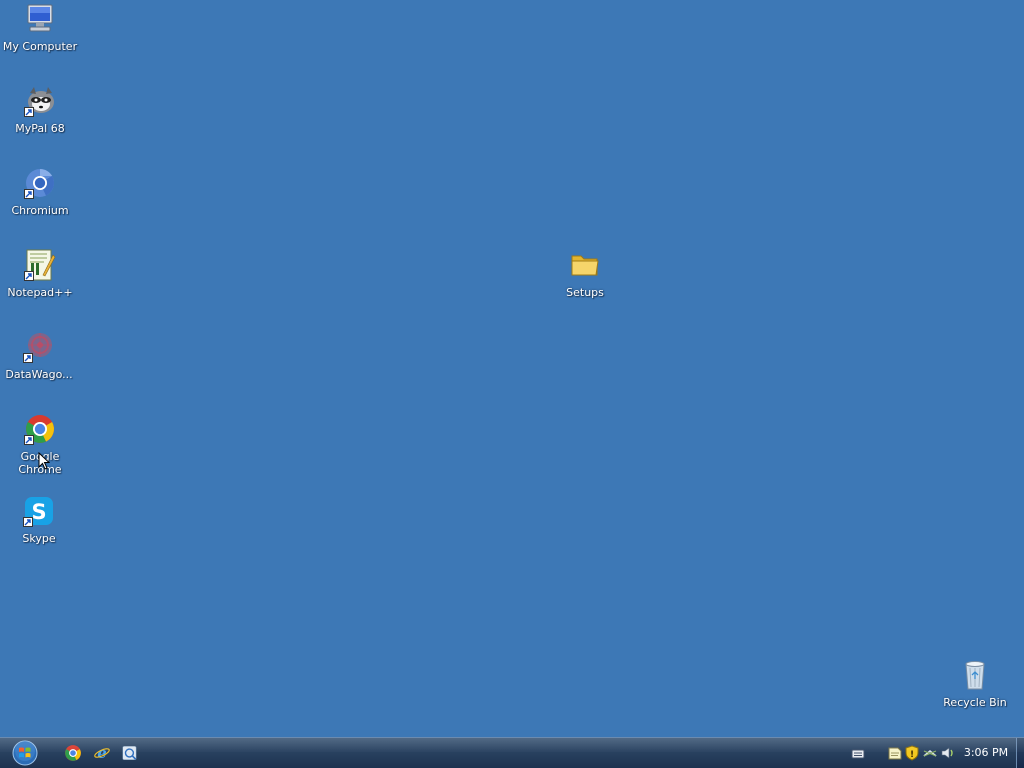 This screenshot has width=1024, height=768. I want to click on internet-explorer-icon: e, so click(102, 753).